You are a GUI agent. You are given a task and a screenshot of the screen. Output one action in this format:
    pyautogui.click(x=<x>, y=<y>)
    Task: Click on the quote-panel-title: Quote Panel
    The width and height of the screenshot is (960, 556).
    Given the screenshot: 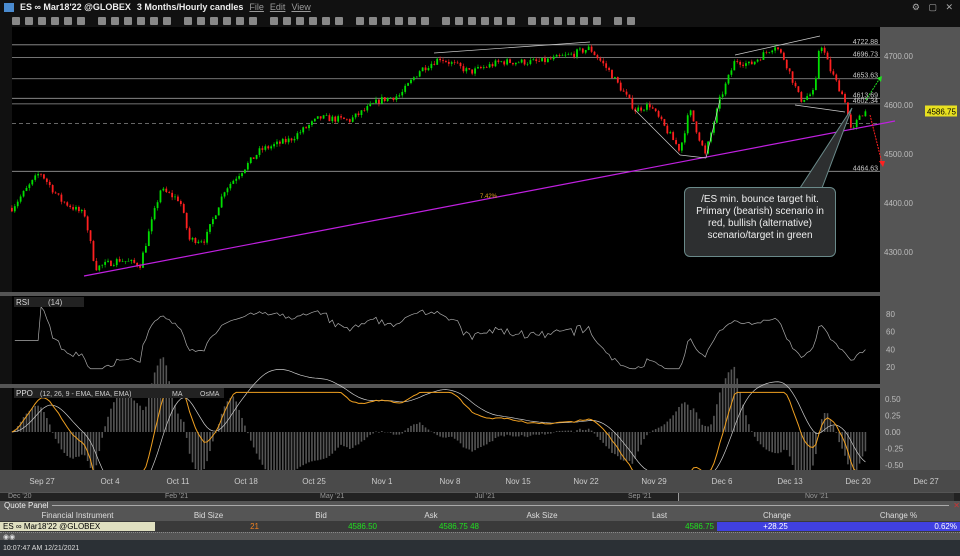 What is the action you would take?
    pyautogui.click(x=26, y=505)
    